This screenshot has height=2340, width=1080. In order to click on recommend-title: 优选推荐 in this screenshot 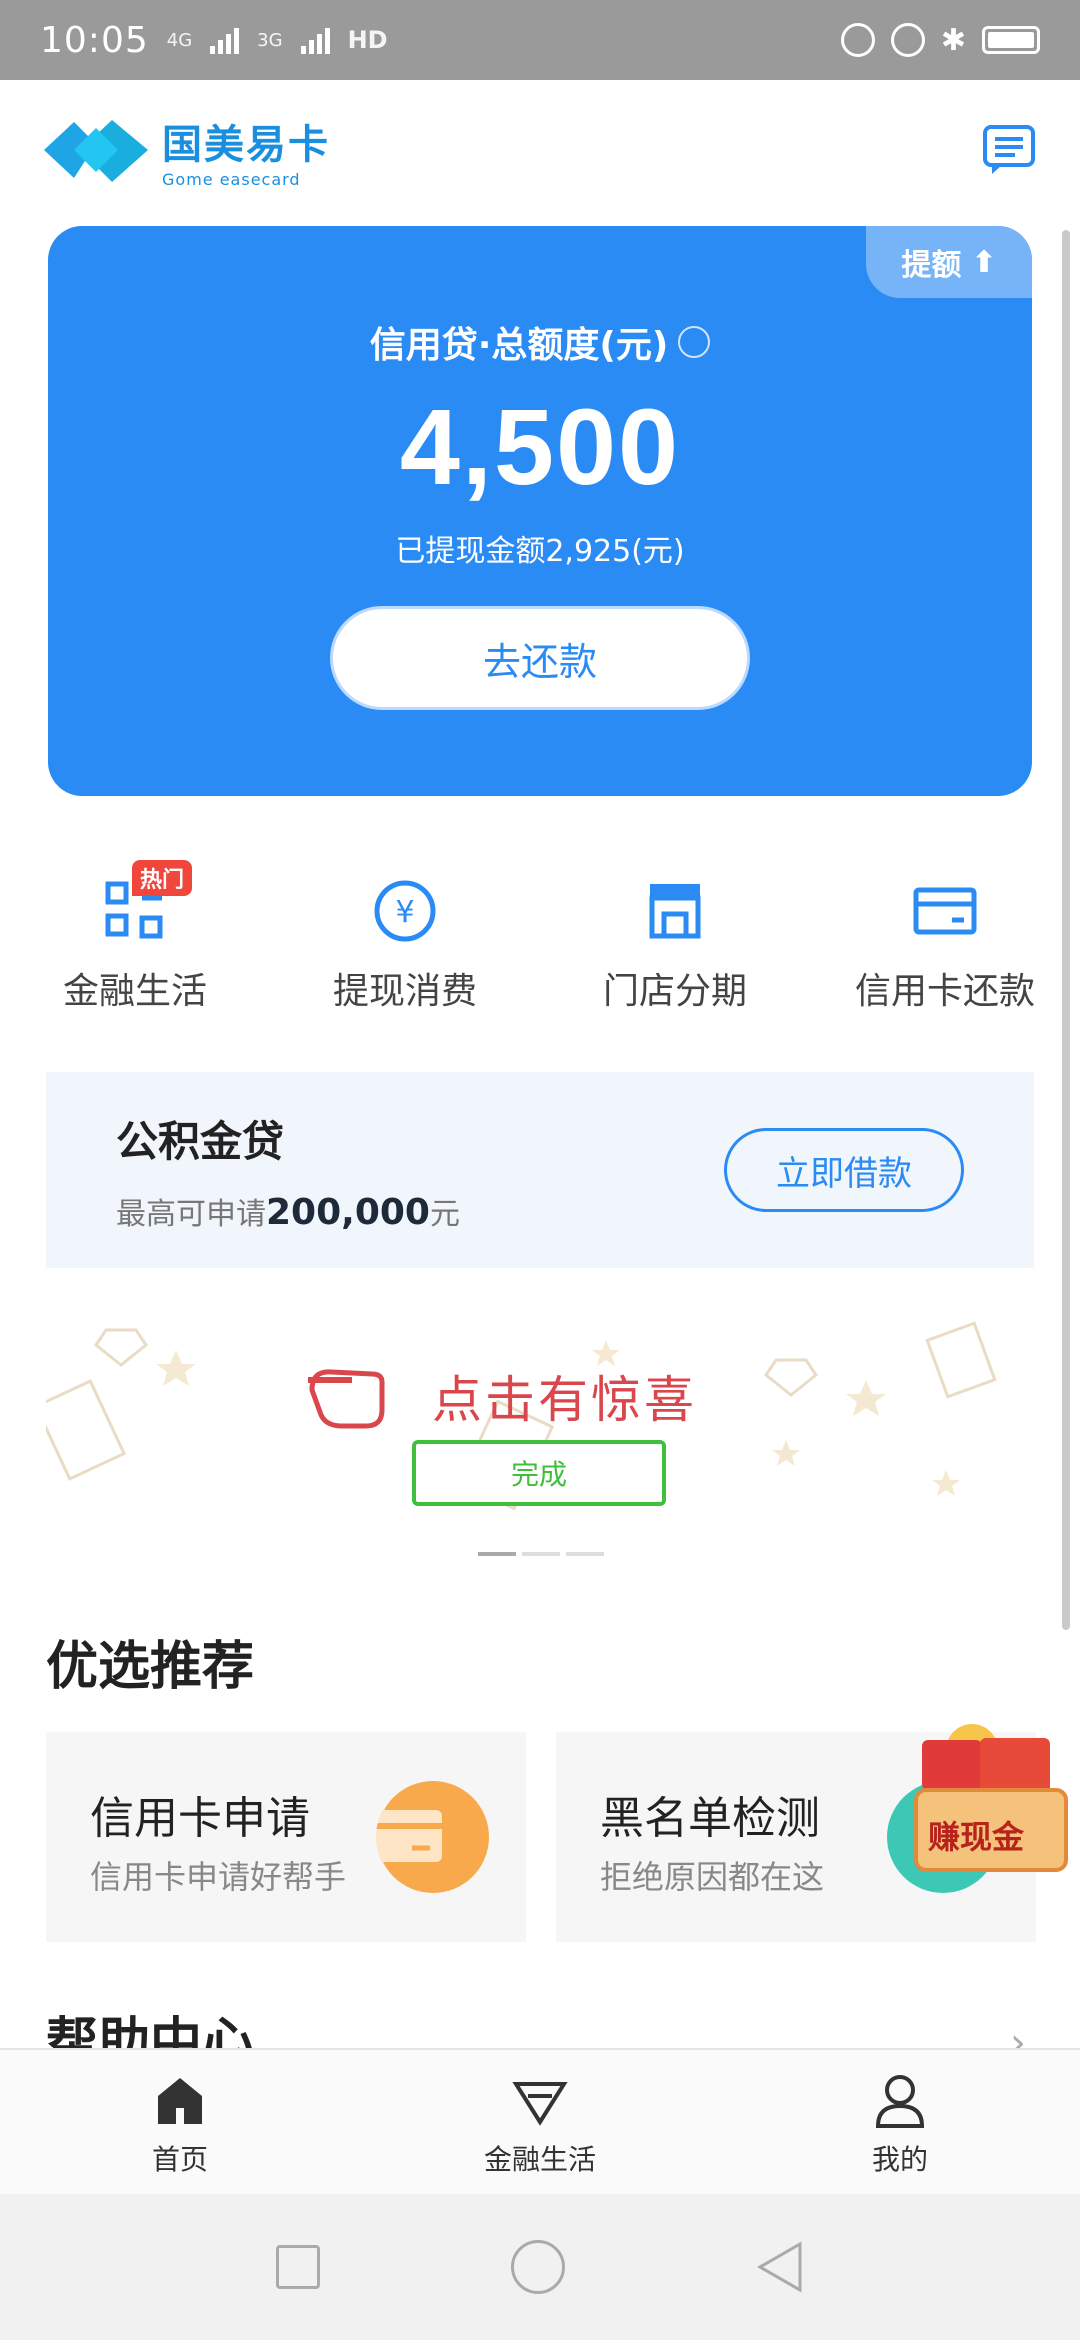, I will do `click(150, 1667)`.